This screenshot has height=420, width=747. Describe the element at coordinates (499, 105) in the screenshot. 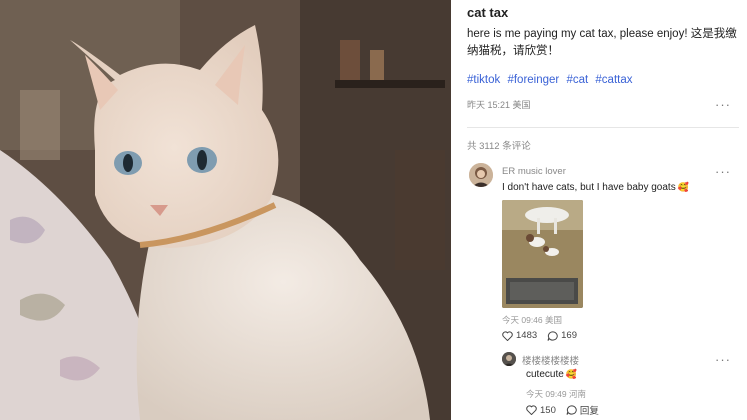

I see `post-timestamp-location: 昨天 15:21 美国` at that location.